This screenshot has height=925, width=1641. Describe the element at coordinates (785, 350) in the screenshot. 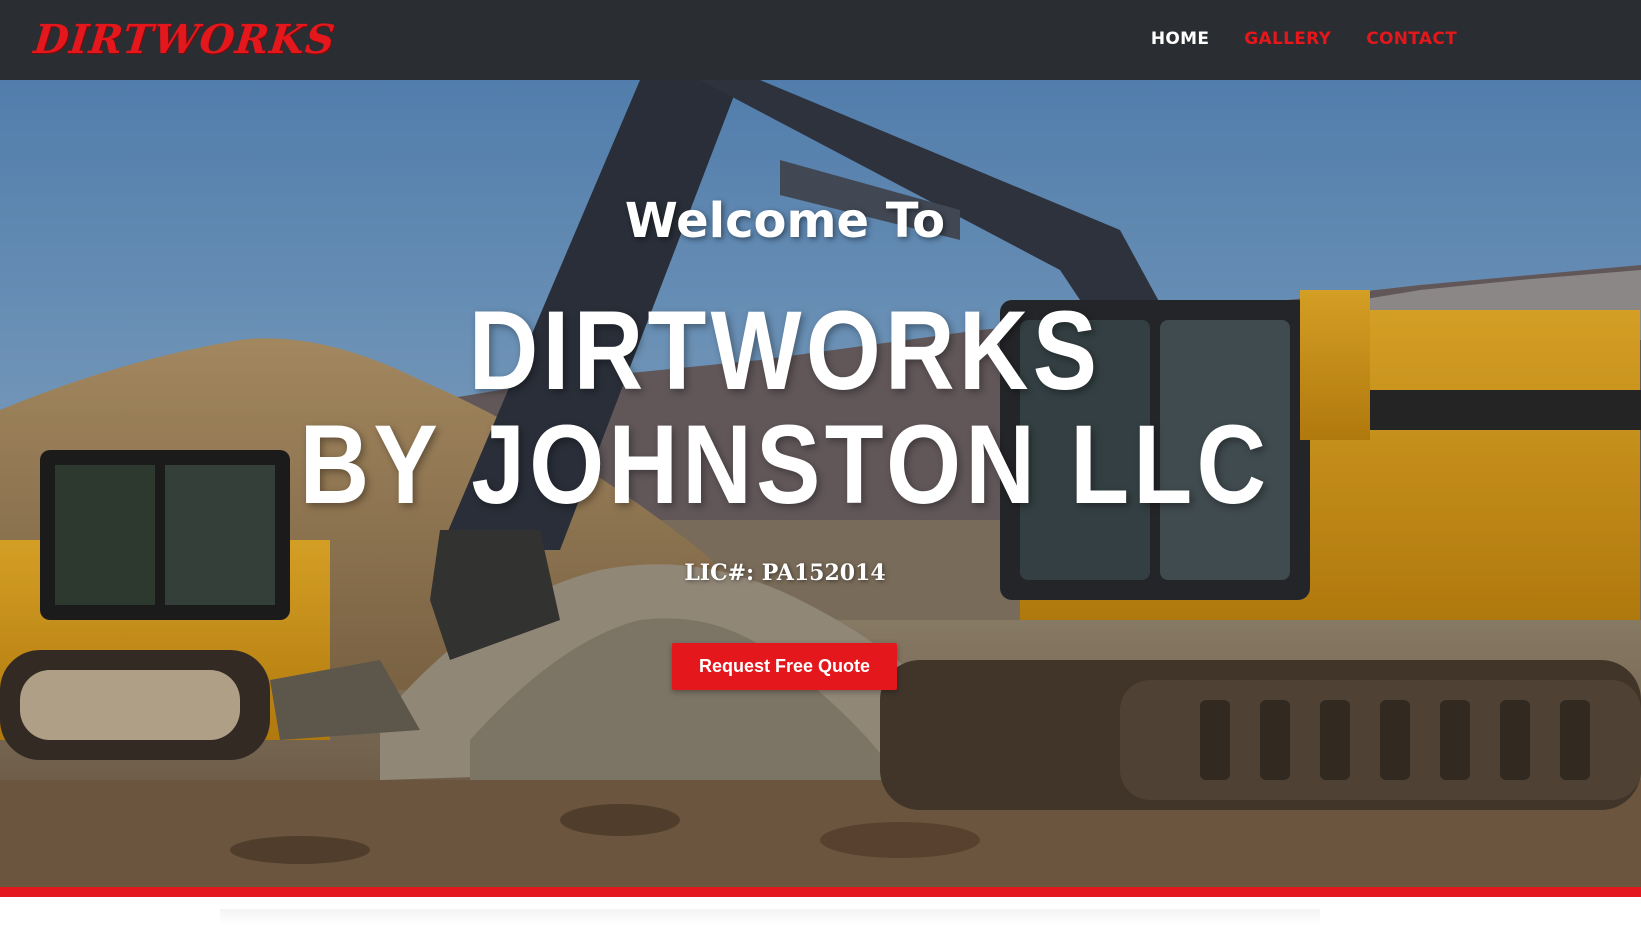

I see `company-title-line1: DIRTWORKS` at that location.